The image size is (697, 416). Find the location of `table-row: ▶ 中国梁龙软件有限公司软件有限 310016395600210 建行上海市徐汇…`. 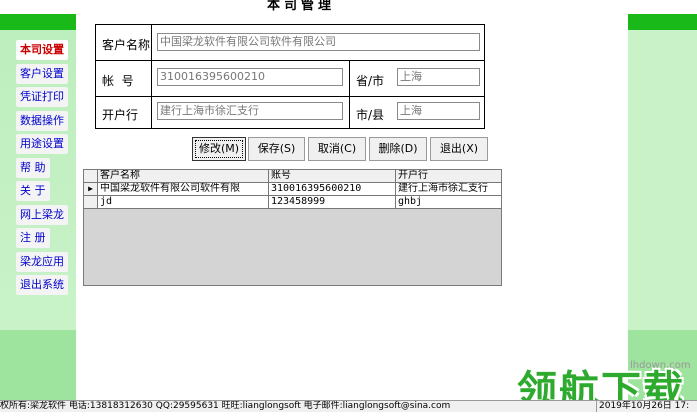

table-row: ▶ 中国梁龙软件有限公司软件有限 310016395600210 建行上海市徐汇… is located at coordinates (292, 189).